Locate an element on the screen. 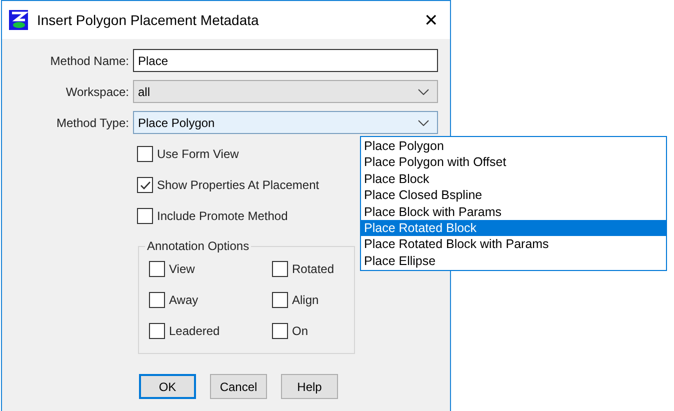 This screenshot has height=411, width=674. checkbox-label: On is located at coordinates (300, 331).